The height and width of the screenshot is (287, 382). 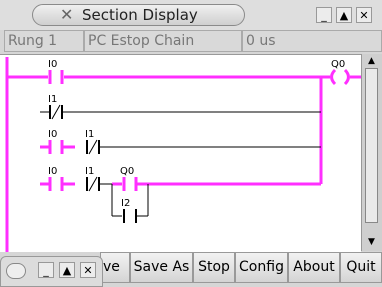 I want to click on coil-label: Q0, so click(x=338, y=64).